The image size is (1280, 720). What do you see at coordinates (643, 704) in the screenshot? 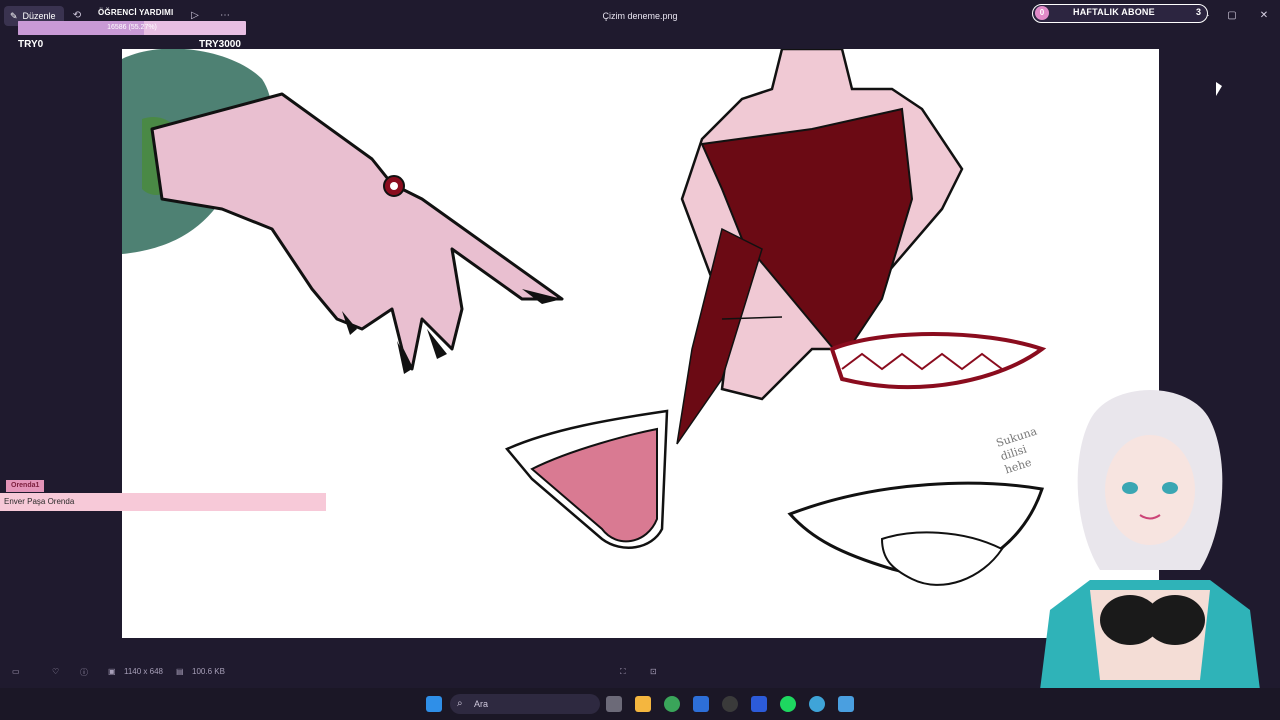
I see `file-explorer-icon` at bounding box center [643, 704].